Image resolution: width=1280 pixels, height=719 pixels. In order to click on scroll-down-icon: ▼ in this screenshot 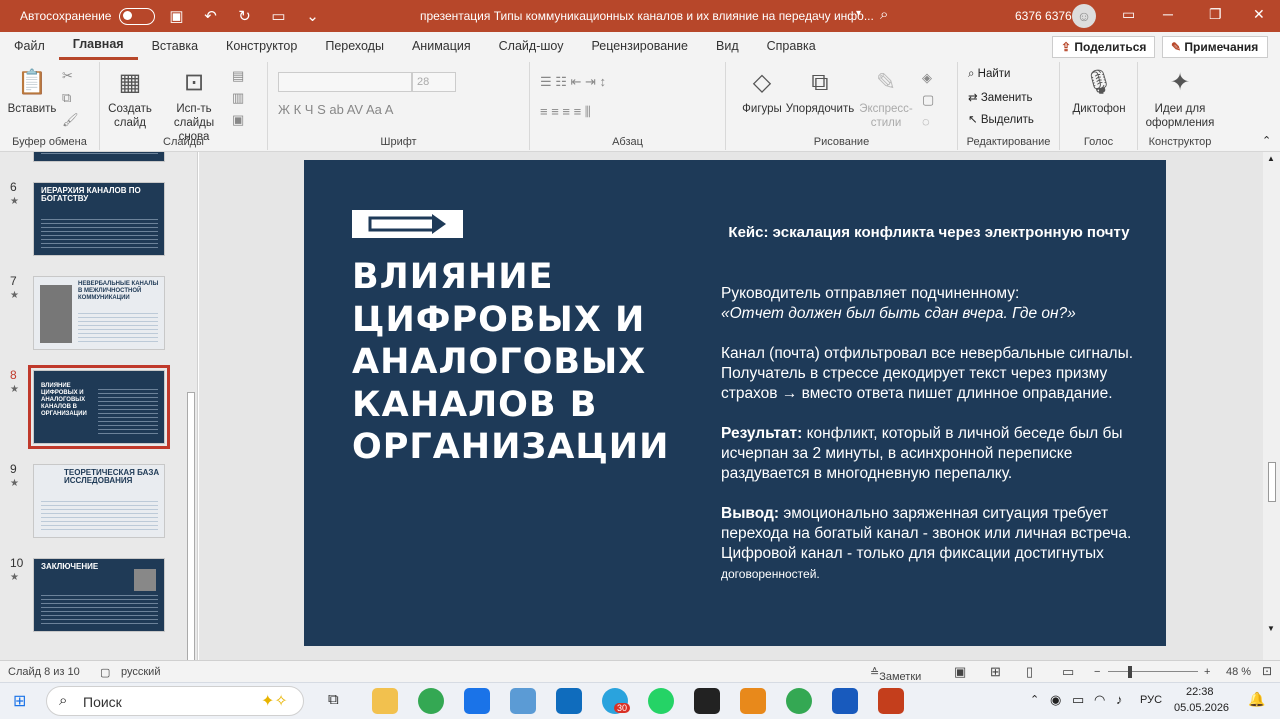, I will do `click(1271, 628)`.